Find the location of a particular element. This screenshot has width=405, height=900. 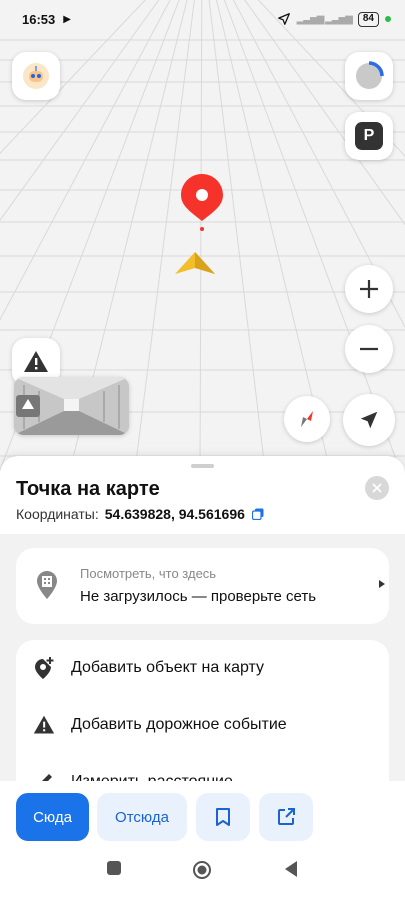

coordinates-row: Координаты: 54.639828, 94.561696 is located at coordinates (140, 514).